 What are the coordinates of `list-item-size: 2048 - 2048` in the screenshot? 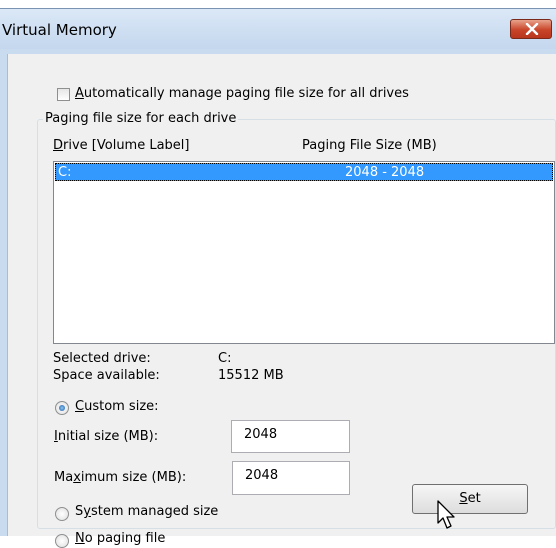 It's located at (385, 172).